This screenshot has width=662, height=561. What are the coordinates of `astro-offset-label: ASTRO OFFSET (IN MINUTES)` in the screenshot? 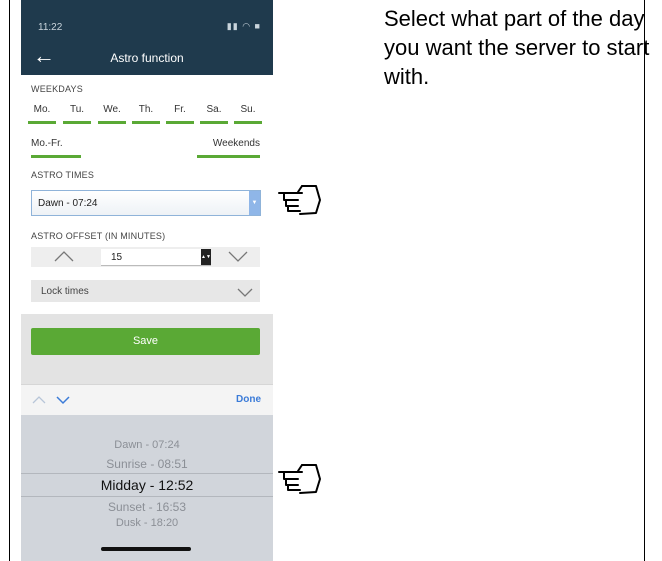 It's located at (98, 236).